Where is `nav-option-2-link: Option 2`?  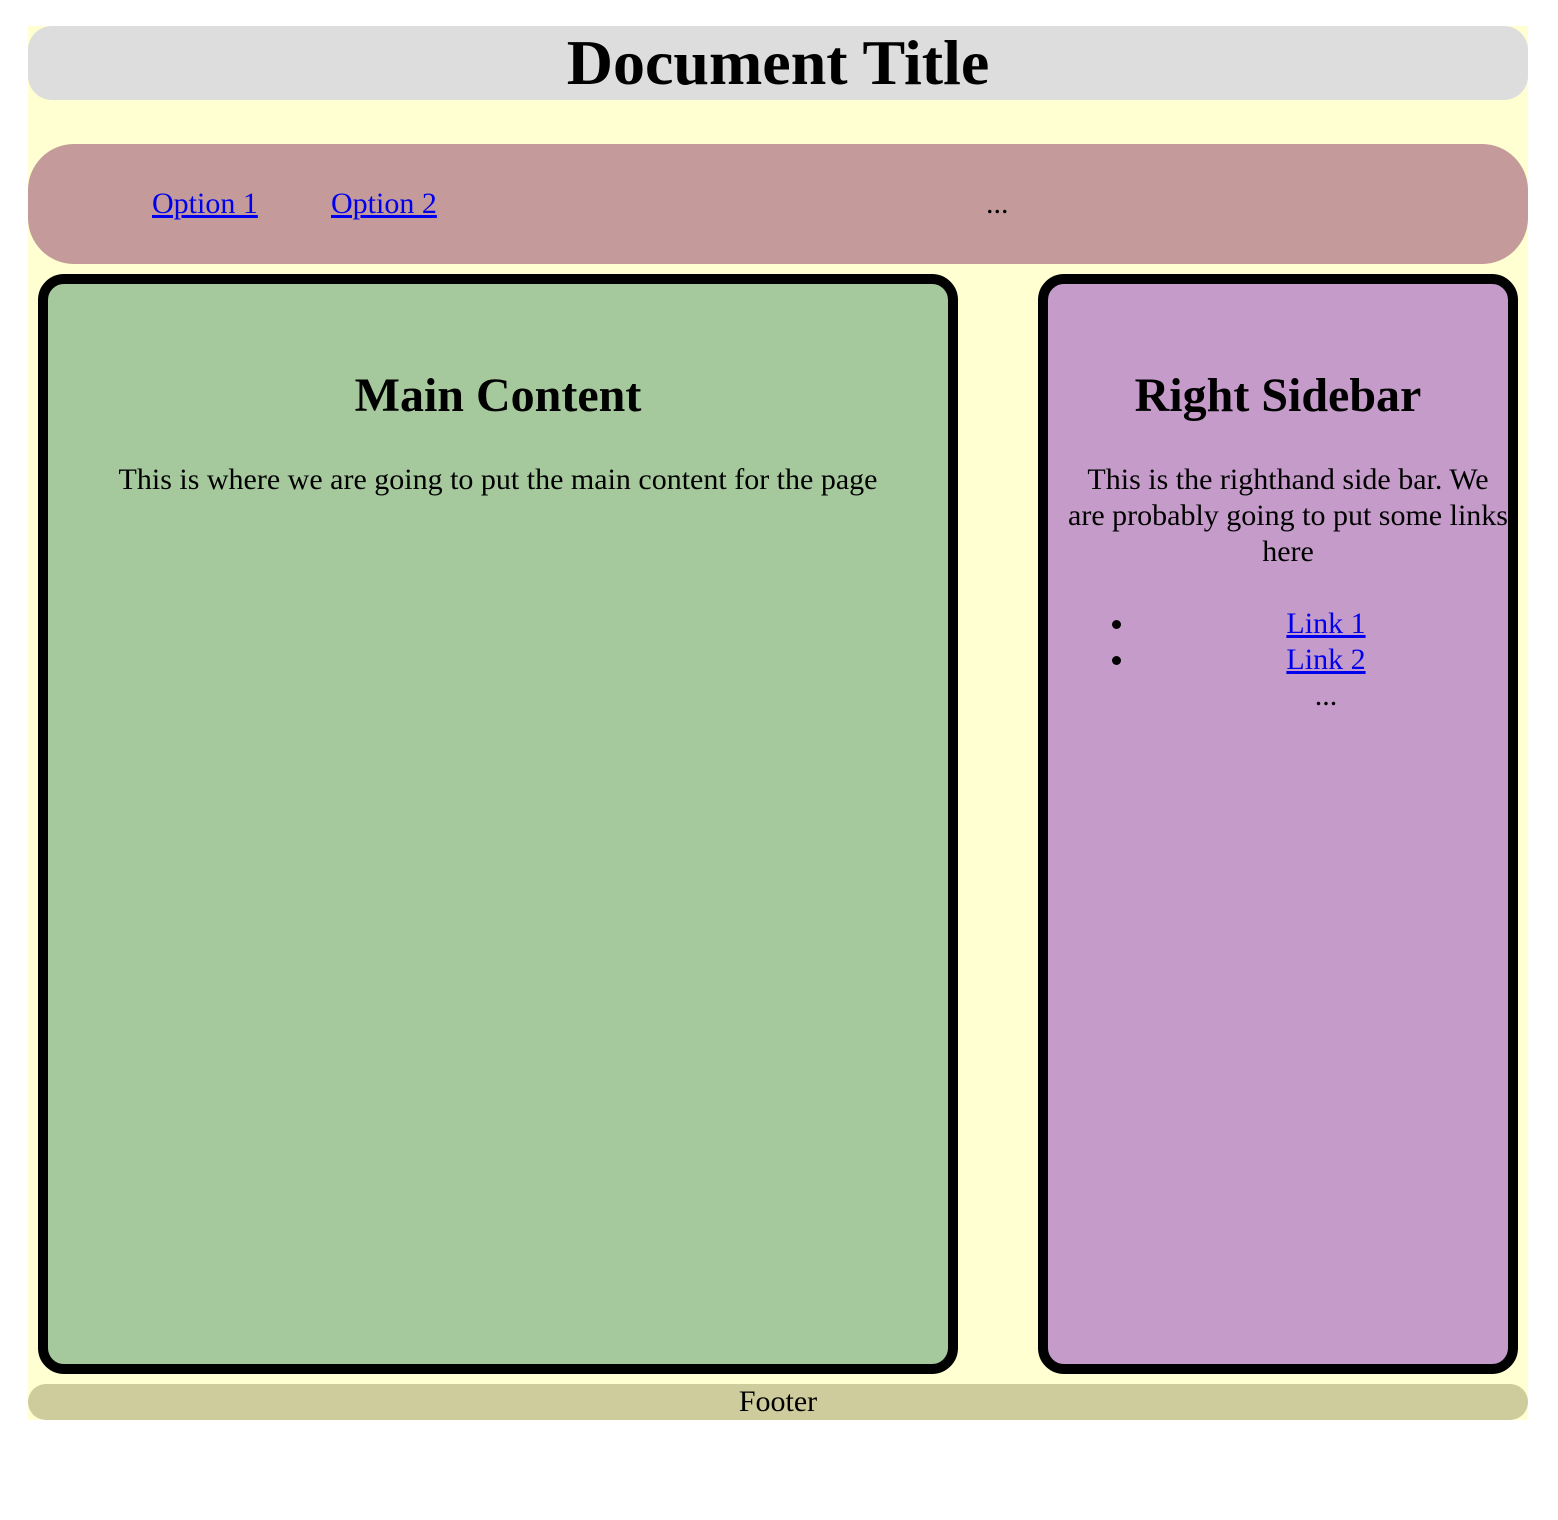 nav-option-2-link: Option 2 is located at coordinates (384, 204).